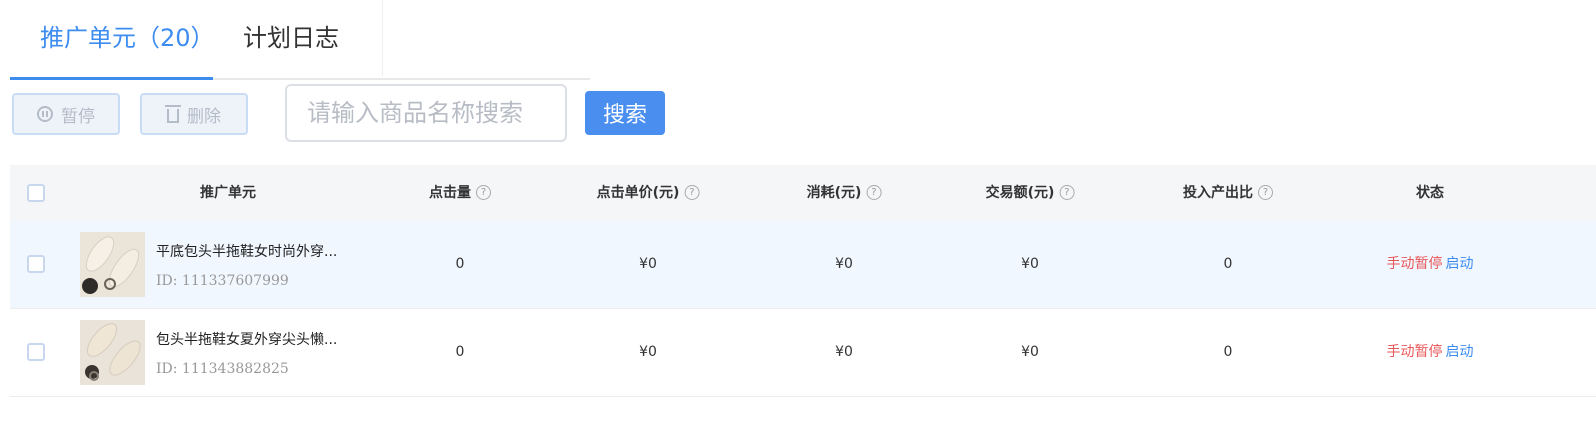  I want to click on header-clicks: 点击量?, so click(460, 193).